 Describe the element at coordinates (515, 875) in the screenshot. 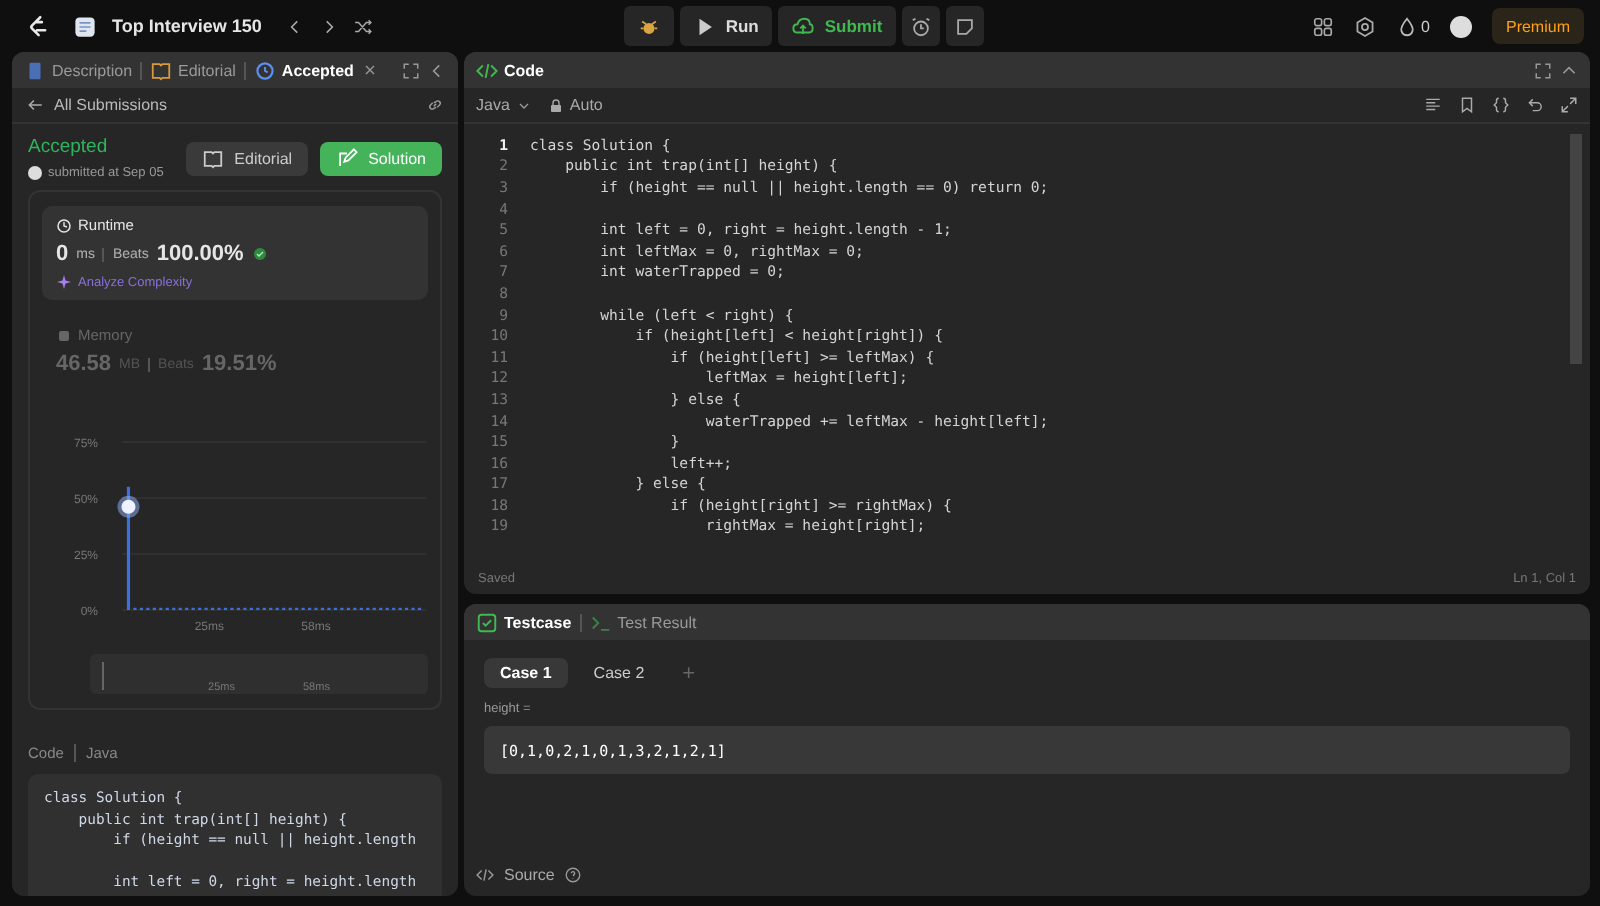

I see `source-link: Source` at that location.